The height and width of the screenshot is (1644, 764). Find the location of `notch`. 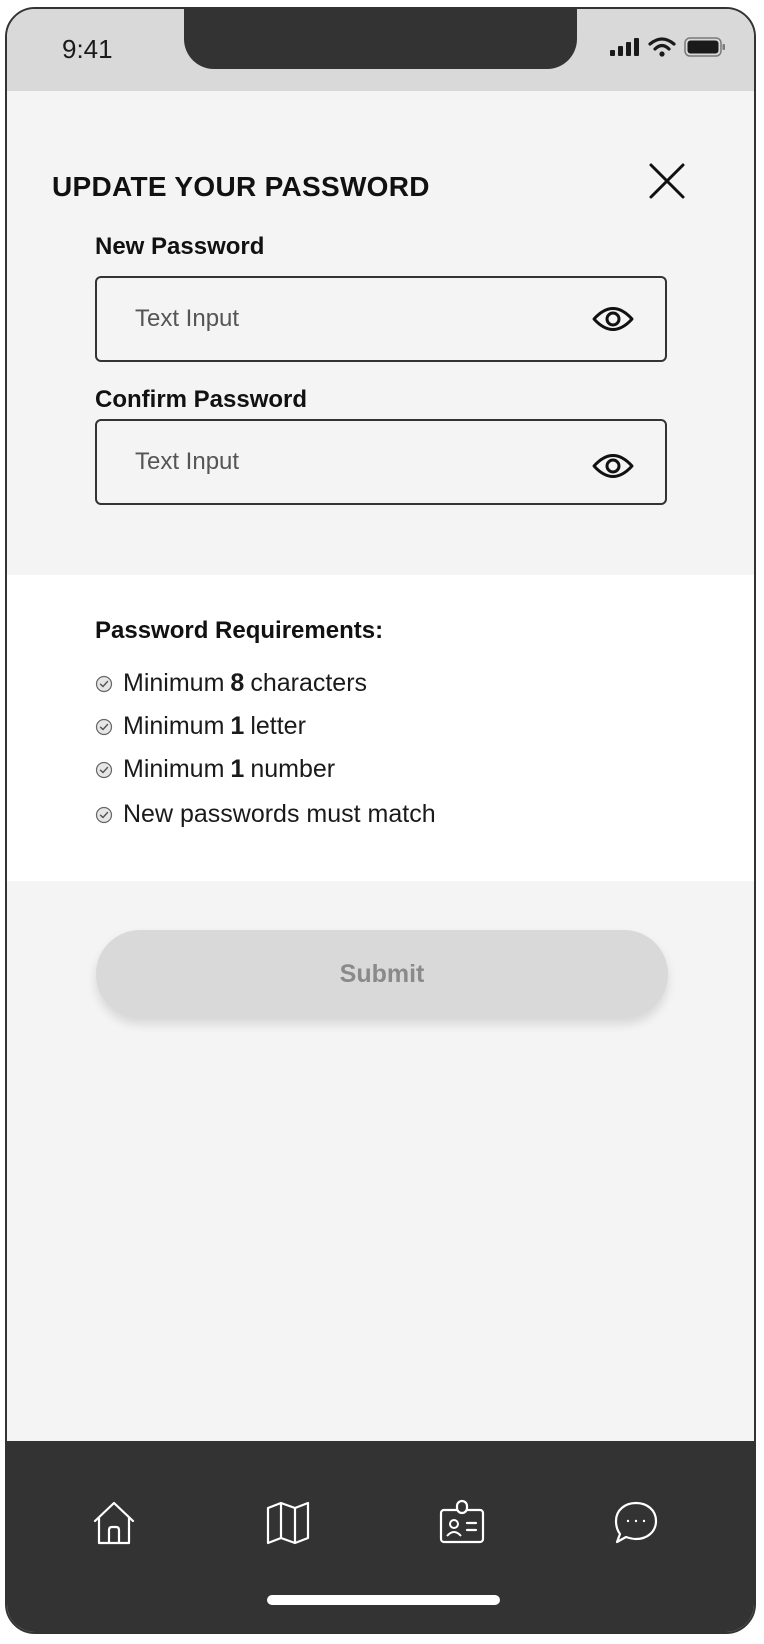

notch is located at coordinates (380, 39).